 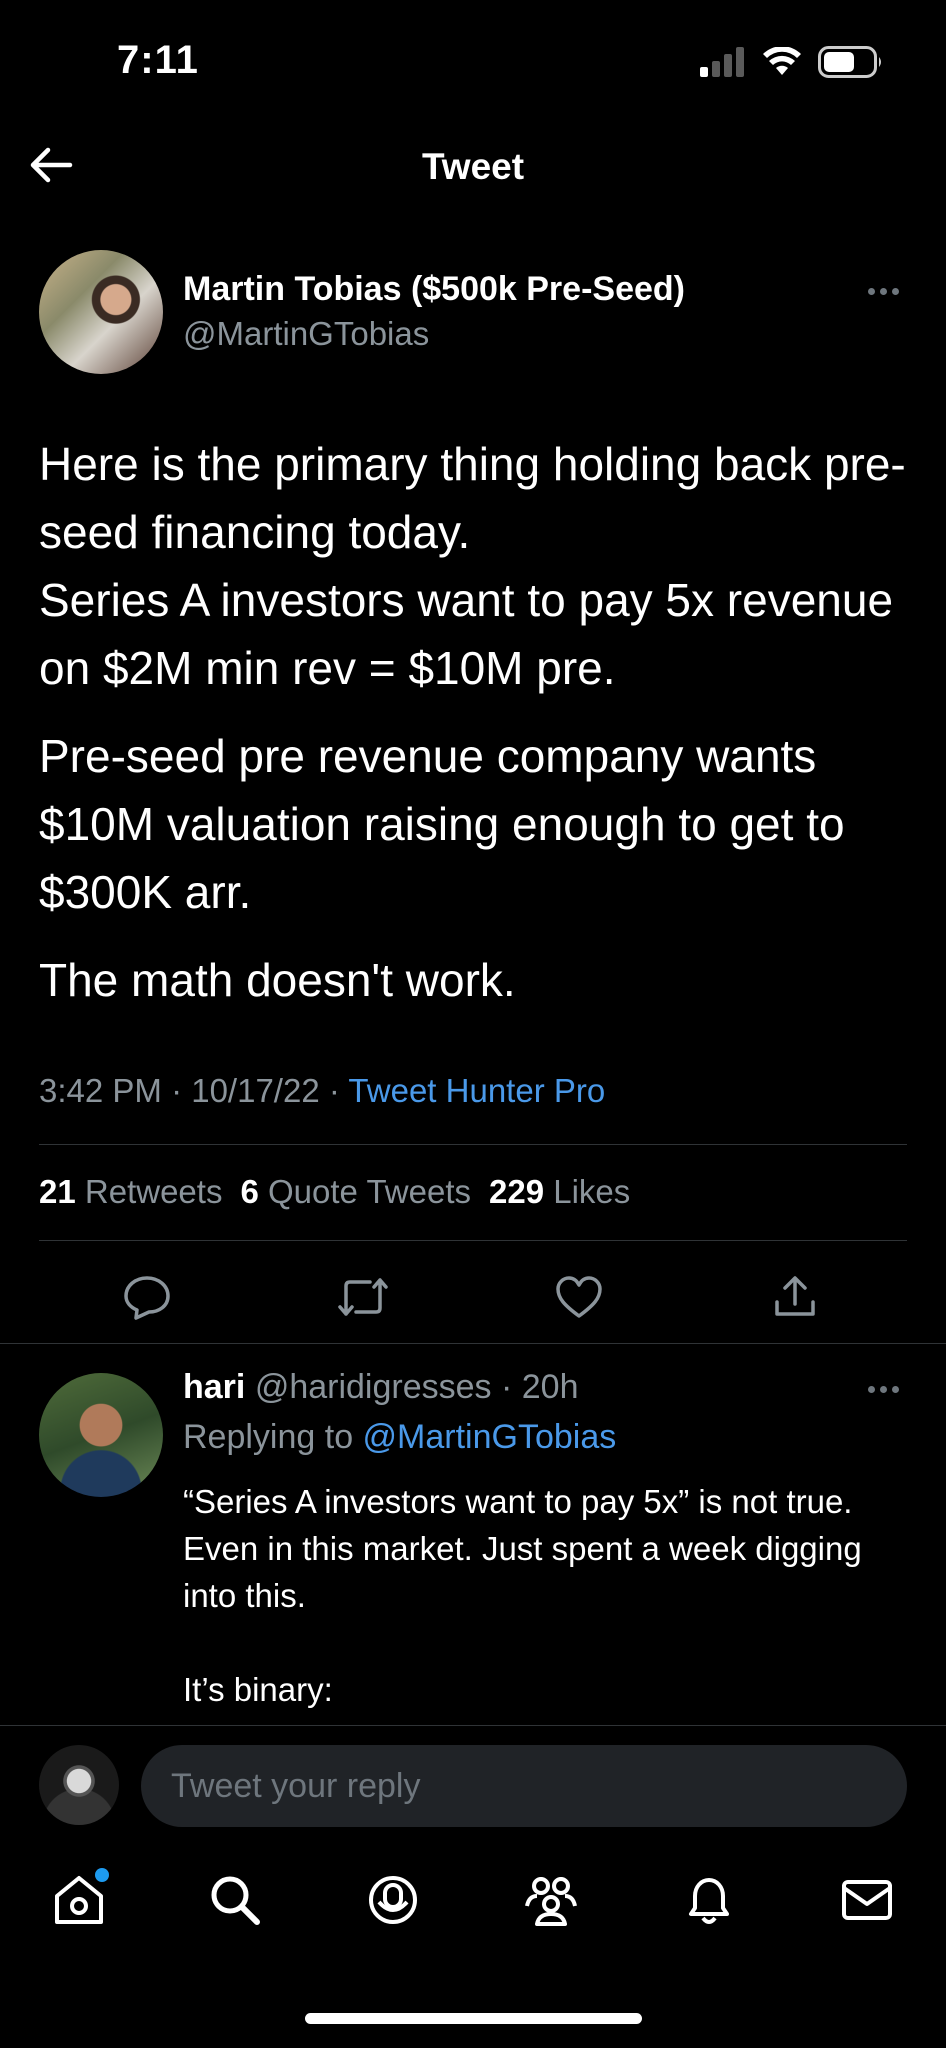 I want to click on tab-home, so click(x=79, y=1900).